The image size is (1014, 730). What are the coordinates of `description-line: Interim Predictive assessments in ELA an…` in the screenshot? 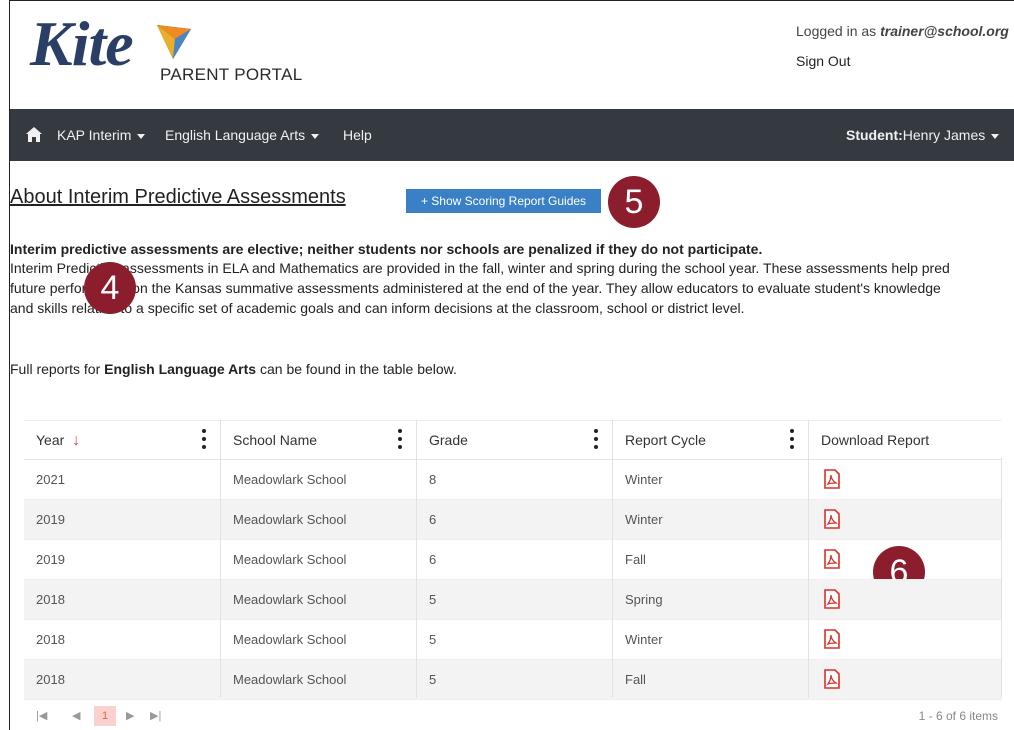 It's located at (480, 268).